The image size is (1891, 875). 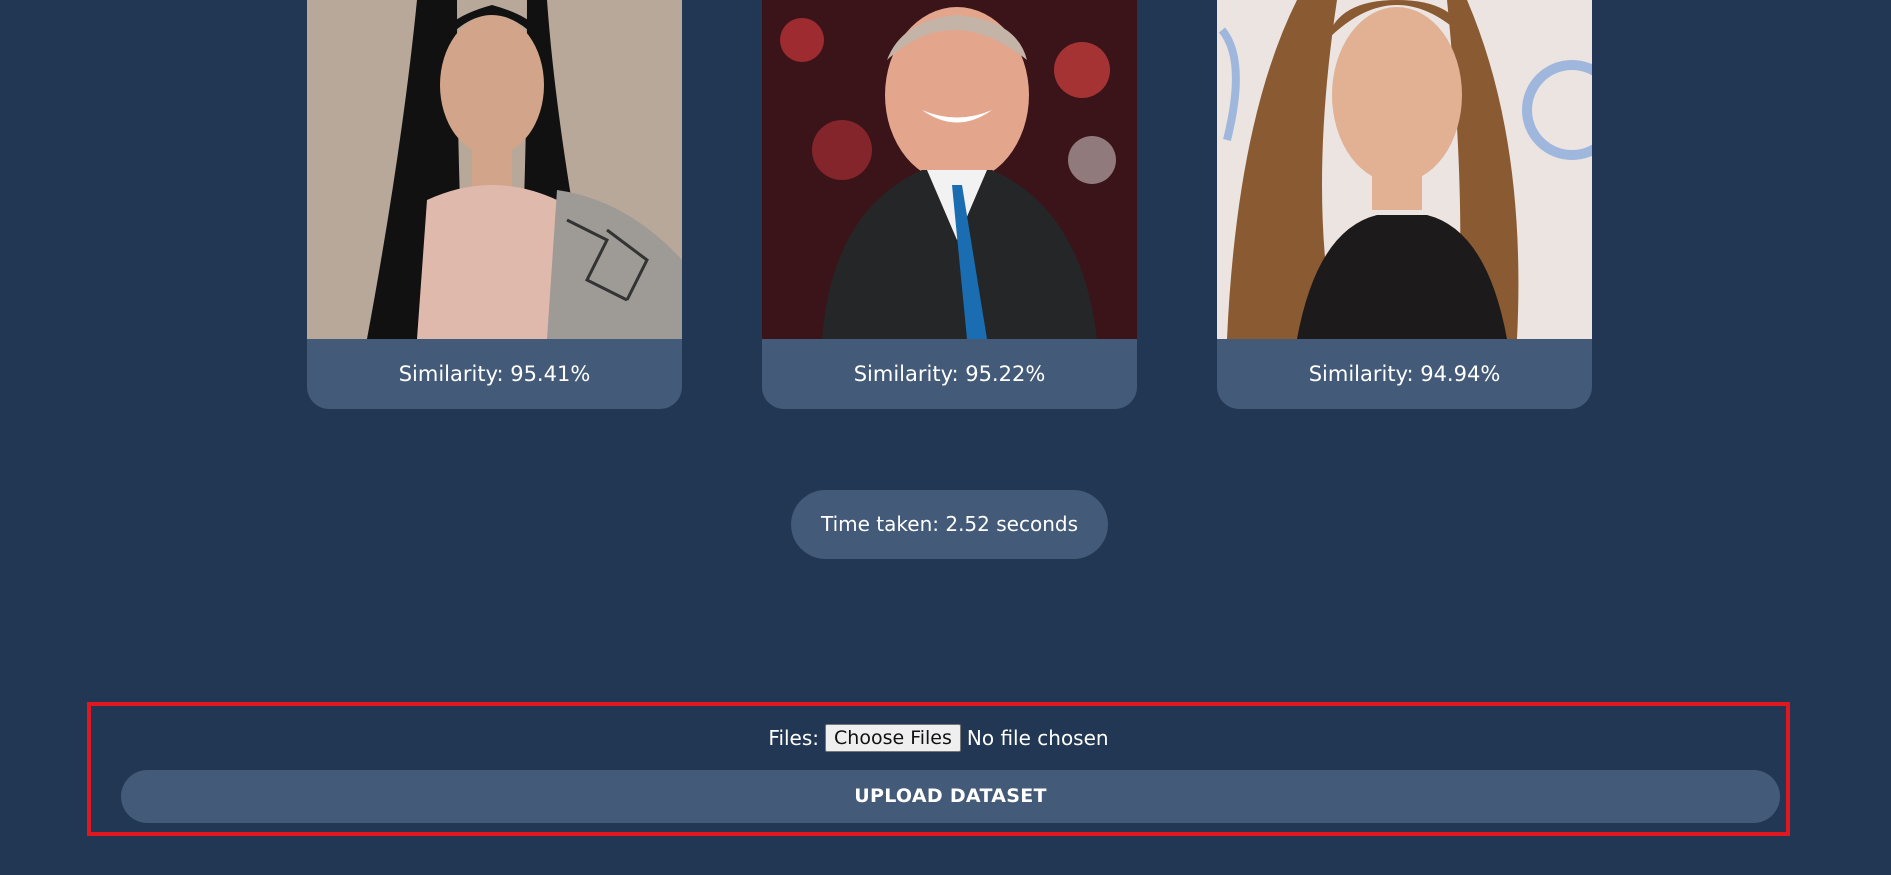 I want to click on choose-files-button: Choose Files, so click(x=893, y=738).